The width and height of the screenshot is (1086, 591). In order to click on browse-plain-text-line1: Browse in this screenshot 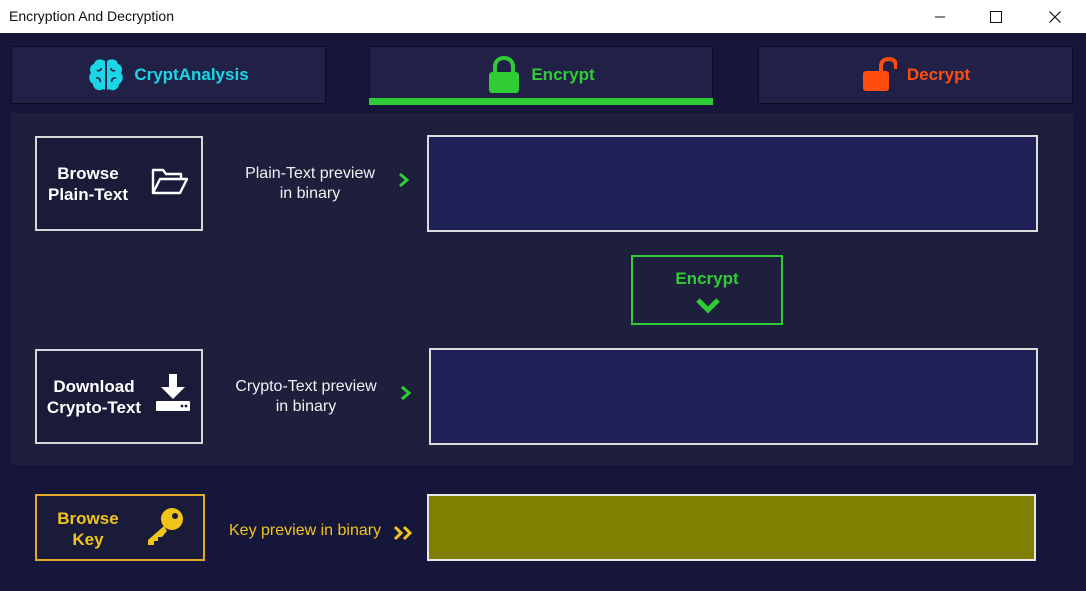, I will do `click(88, 173)`.